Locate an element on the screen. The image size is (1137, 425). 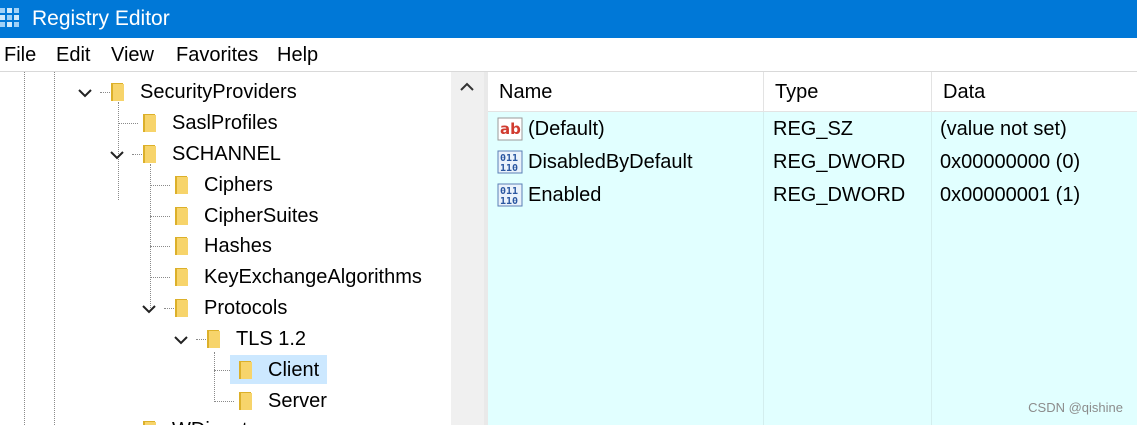
column-header-name: Name is located at coordinates (626, 92).